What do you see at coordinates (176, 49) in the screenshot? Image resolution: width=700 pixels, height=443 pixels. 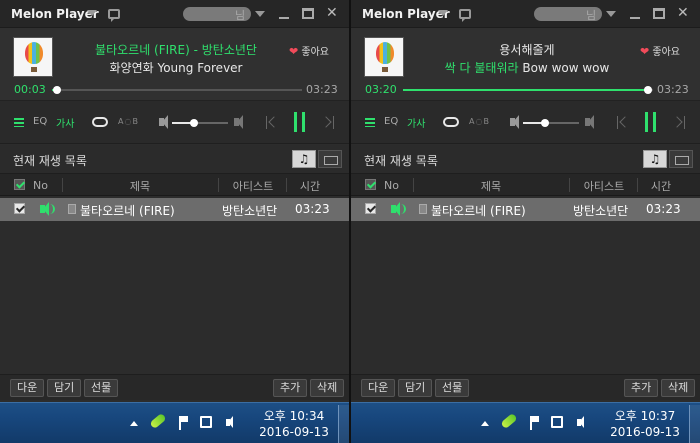 I see `song-title-line: 불타오르네 (FIRE) - 방탄소년단` at bounding box center [176, 49].